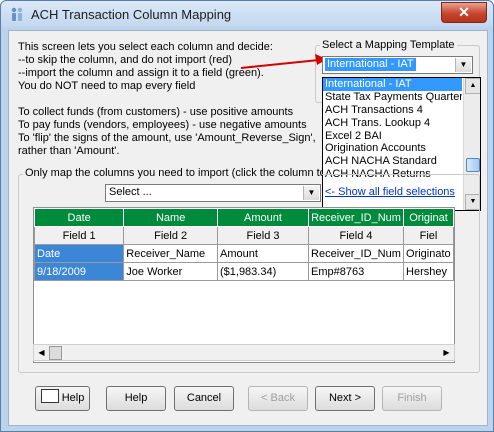 The height and width of the screenshot is (432, 494). I want to click on table-cell: Hershey, so click(428, 271).